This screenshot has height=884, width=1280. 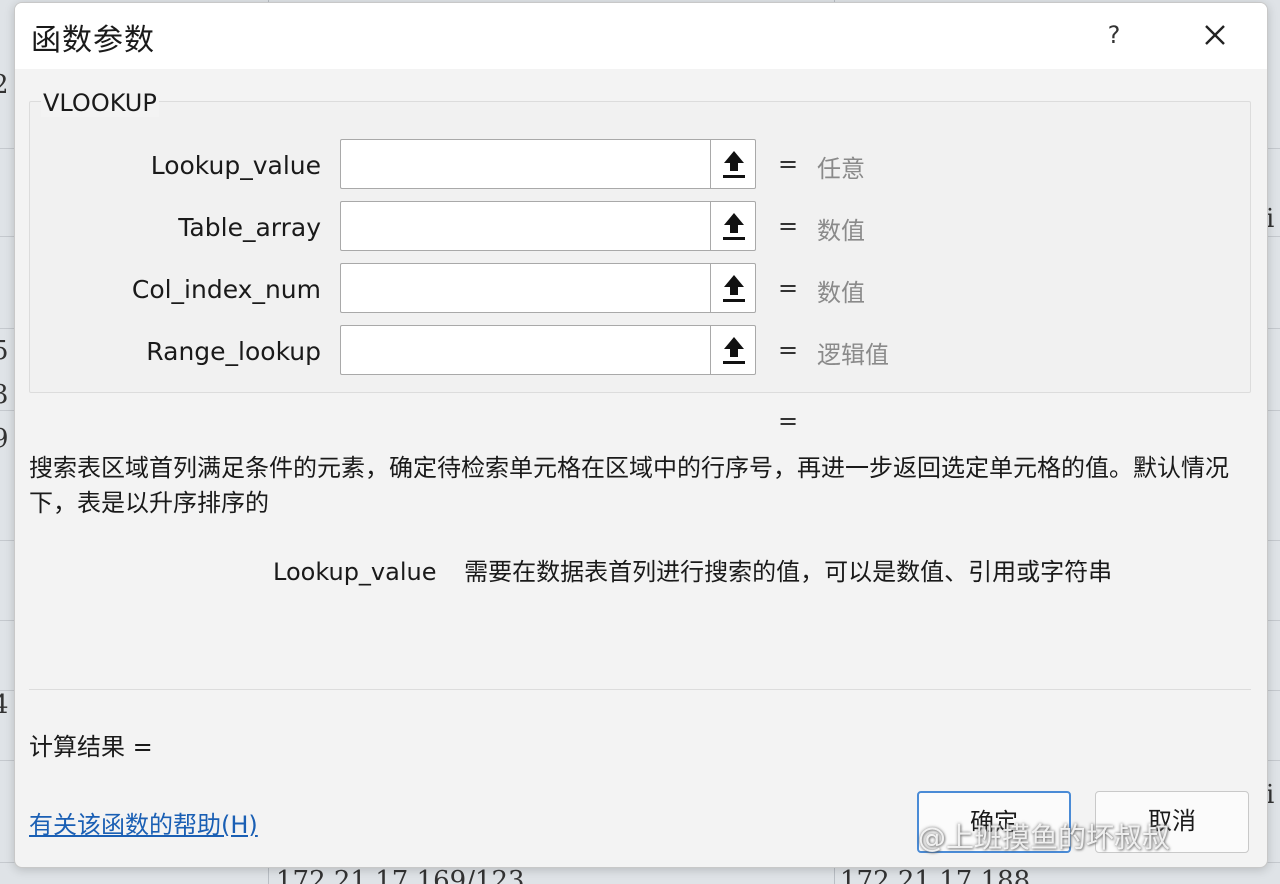 What do you see at coordinates (143, 822) in the screenshot?
I see `function-help-link: 有关该函数的帮助(H)` at bounding box center [143, 822].